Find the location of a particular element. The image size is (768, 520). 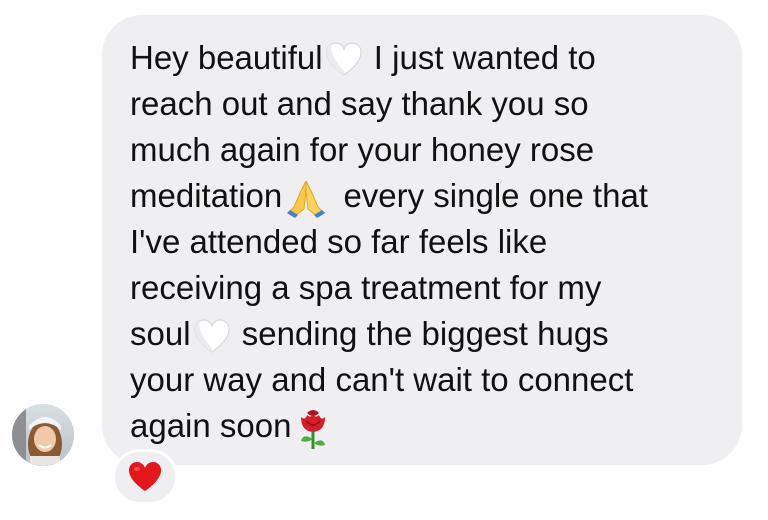

reaction-badge is located at coordinates (145, 477).